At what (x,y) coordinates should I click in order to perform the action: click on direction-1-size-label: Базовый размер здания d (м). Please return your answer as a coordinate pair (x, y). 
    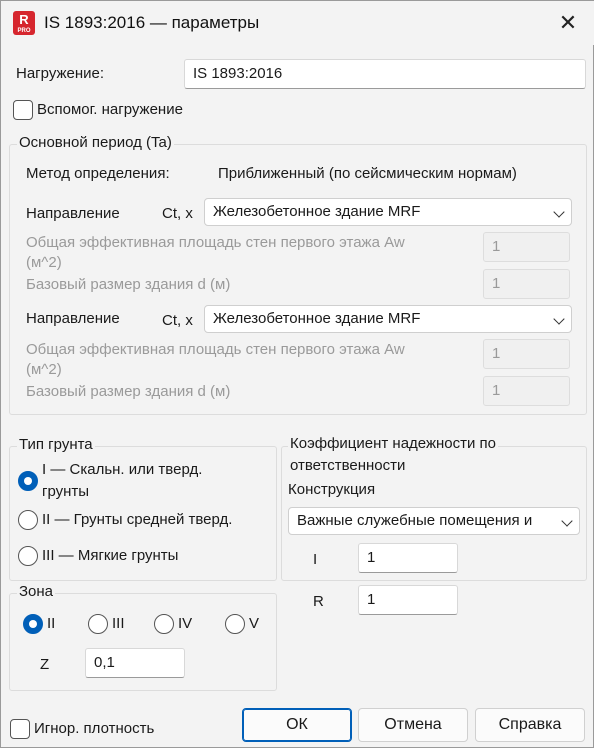
    Looking at the image, I should click on (128, 284).